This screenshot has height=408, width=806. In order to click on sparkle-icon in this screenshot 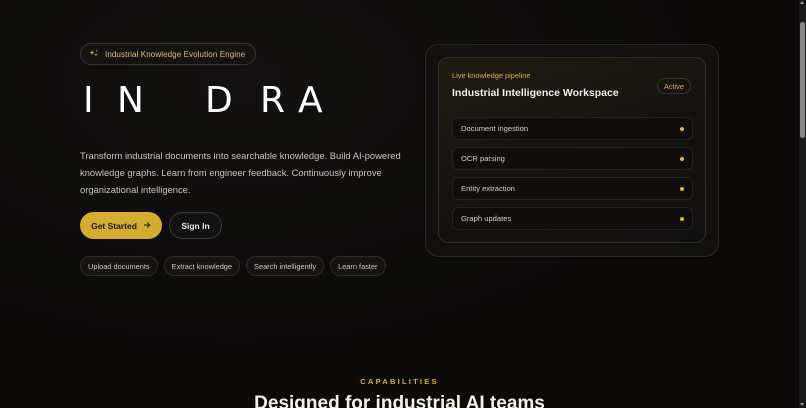, I will do `click(94, 54)`.